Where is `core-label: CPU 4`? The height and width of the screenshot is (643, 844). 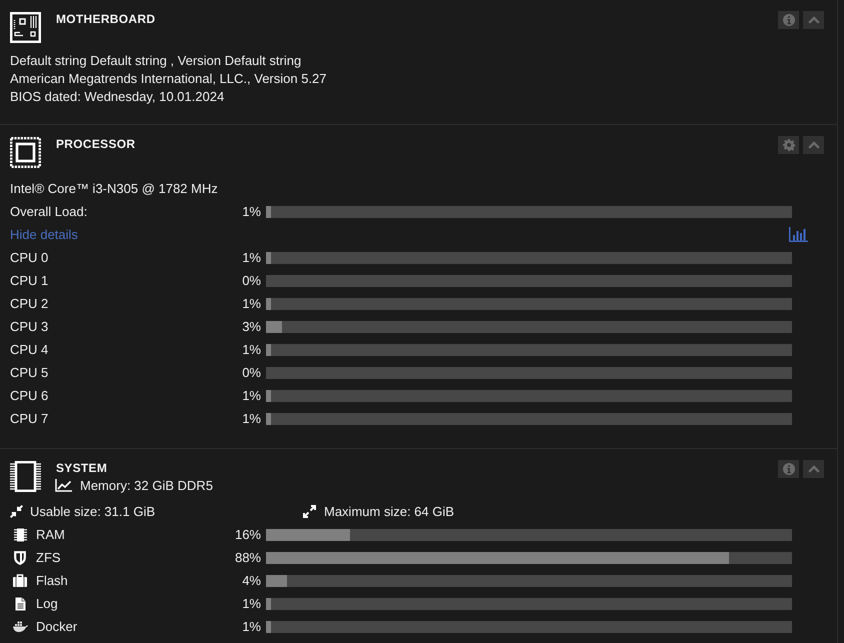 core-label: CPU 4 is located at coordinates (29, 349).